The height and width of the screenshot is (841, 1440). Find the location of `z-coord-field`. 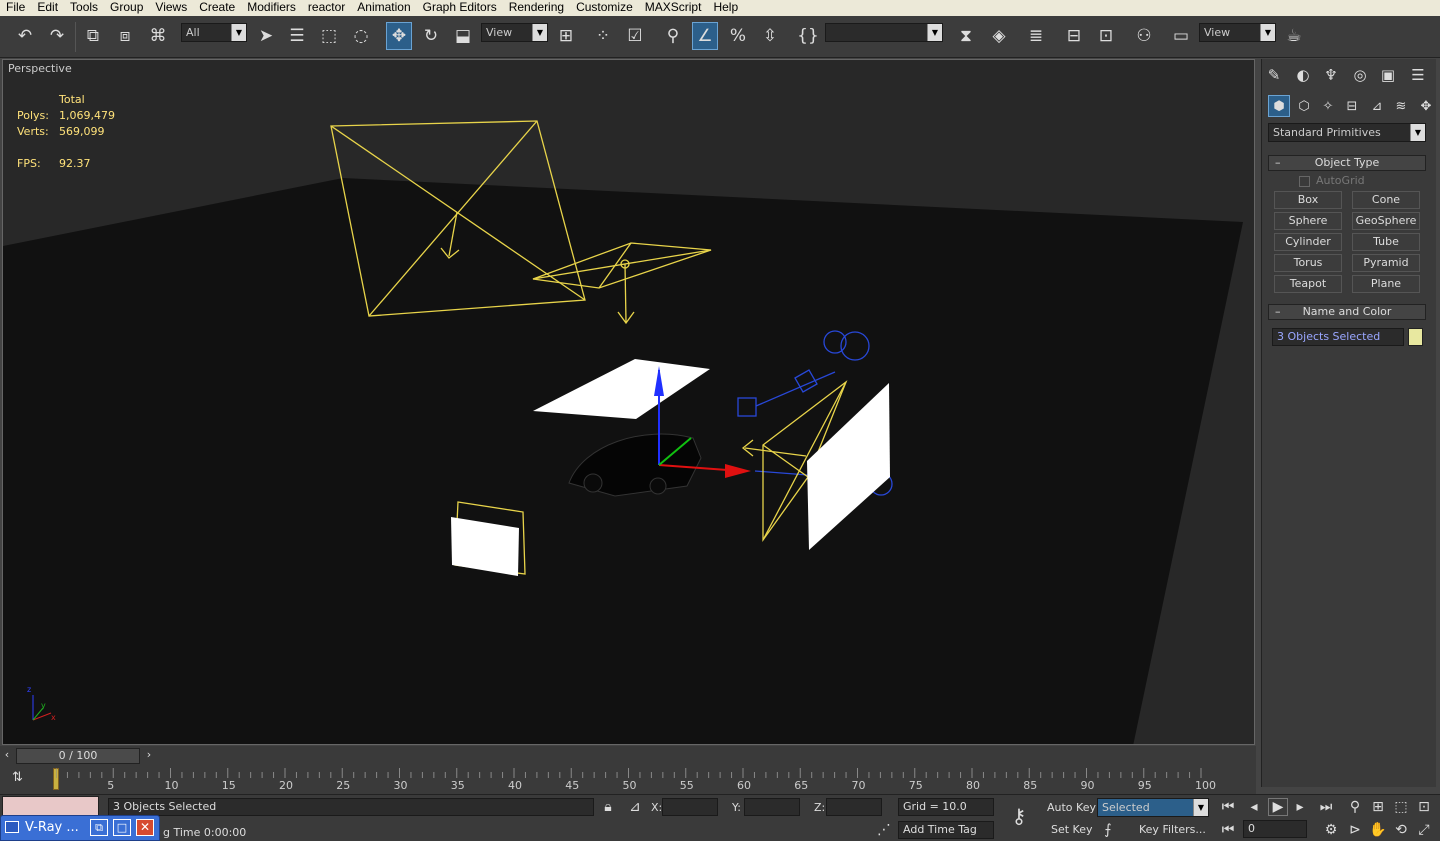

z-coord-field is located at coordinates (854, 807).